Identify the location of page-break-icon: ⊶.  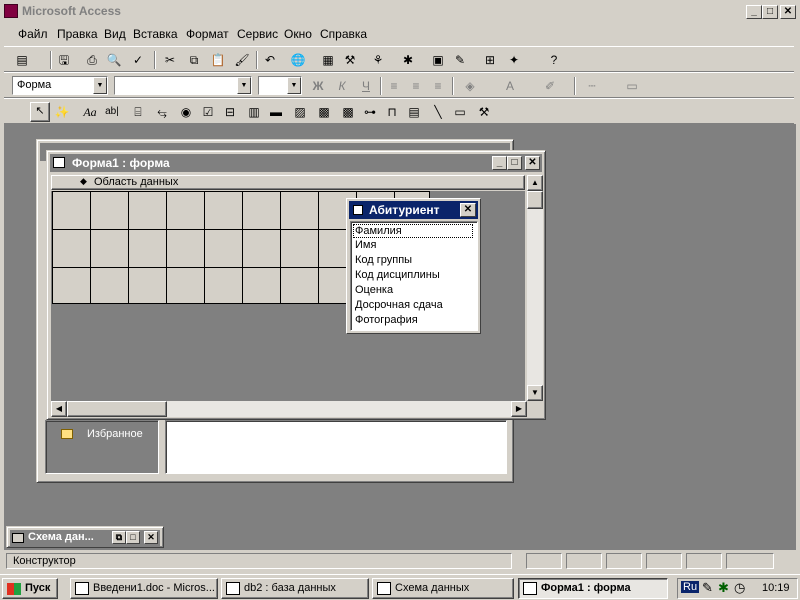
(370, 112).